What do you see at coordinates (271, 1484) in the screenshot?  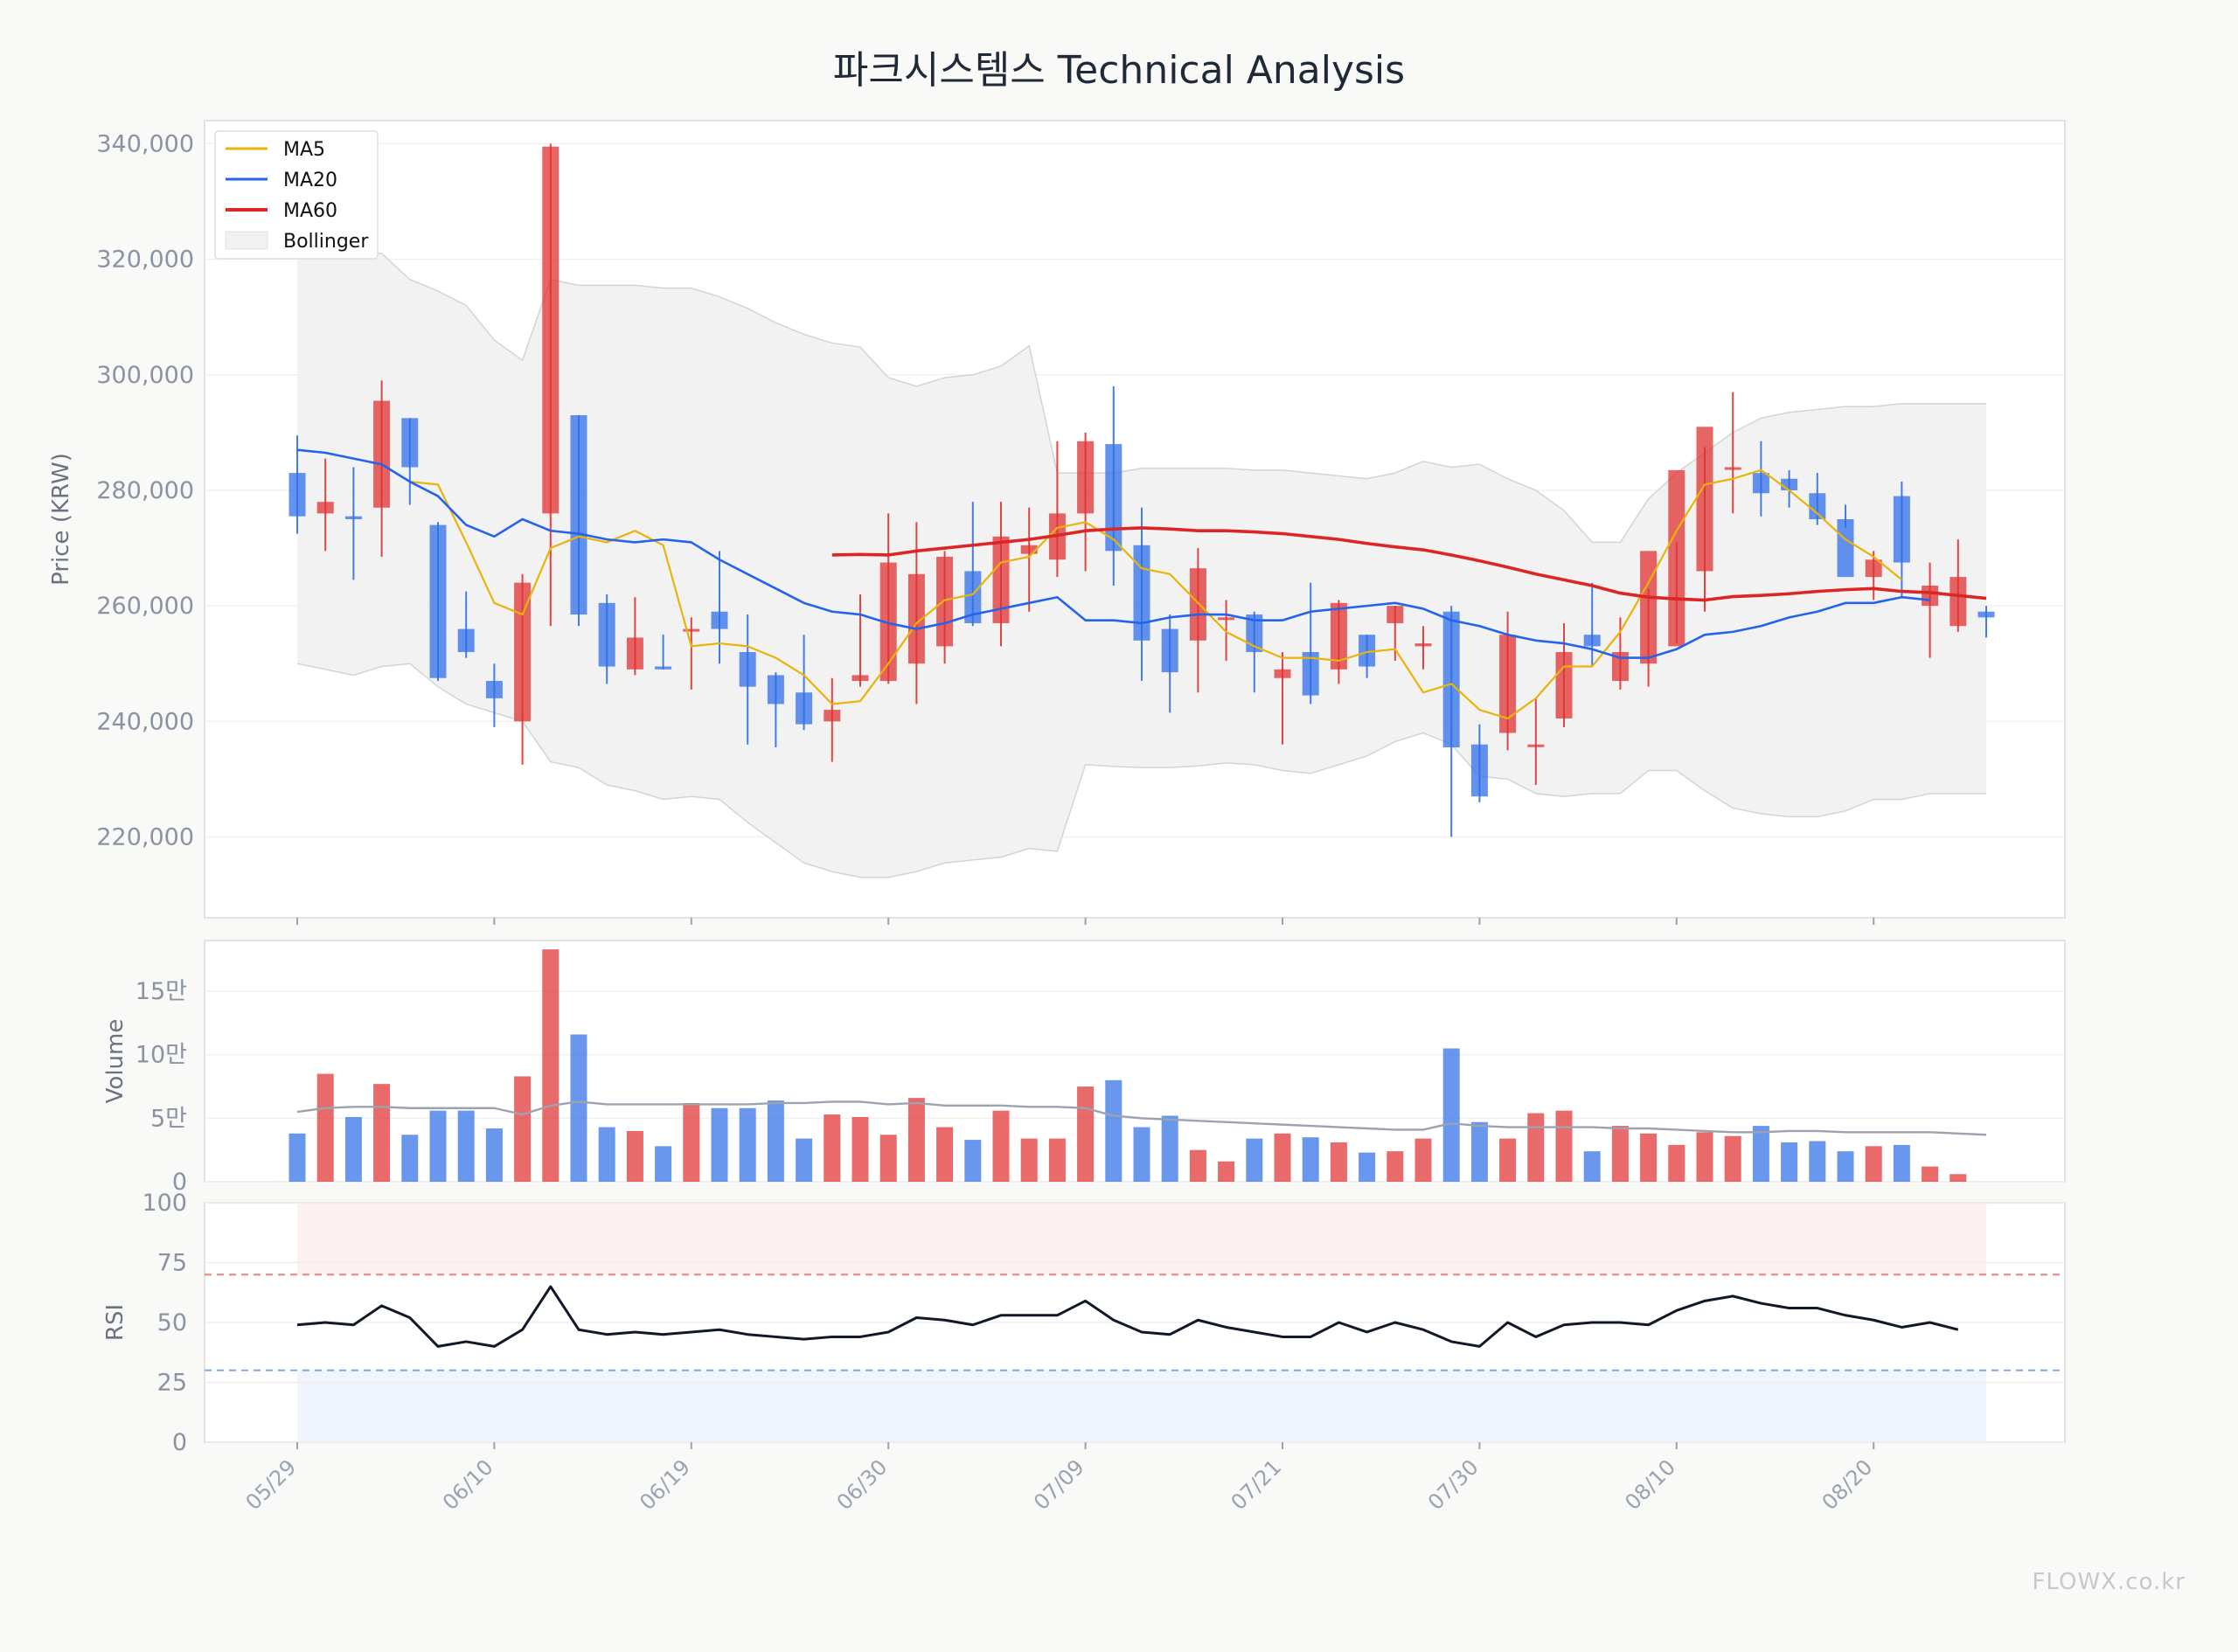 I see `date-tick-label: 05/29` at bounding box center [271, 1484].